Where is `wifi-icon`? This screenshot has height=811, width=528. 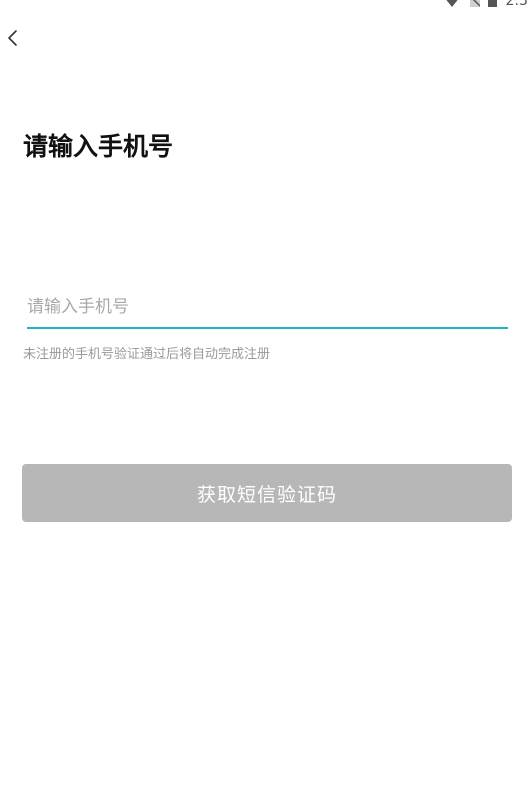
wifi-icon is located at coordinates (452, 5).